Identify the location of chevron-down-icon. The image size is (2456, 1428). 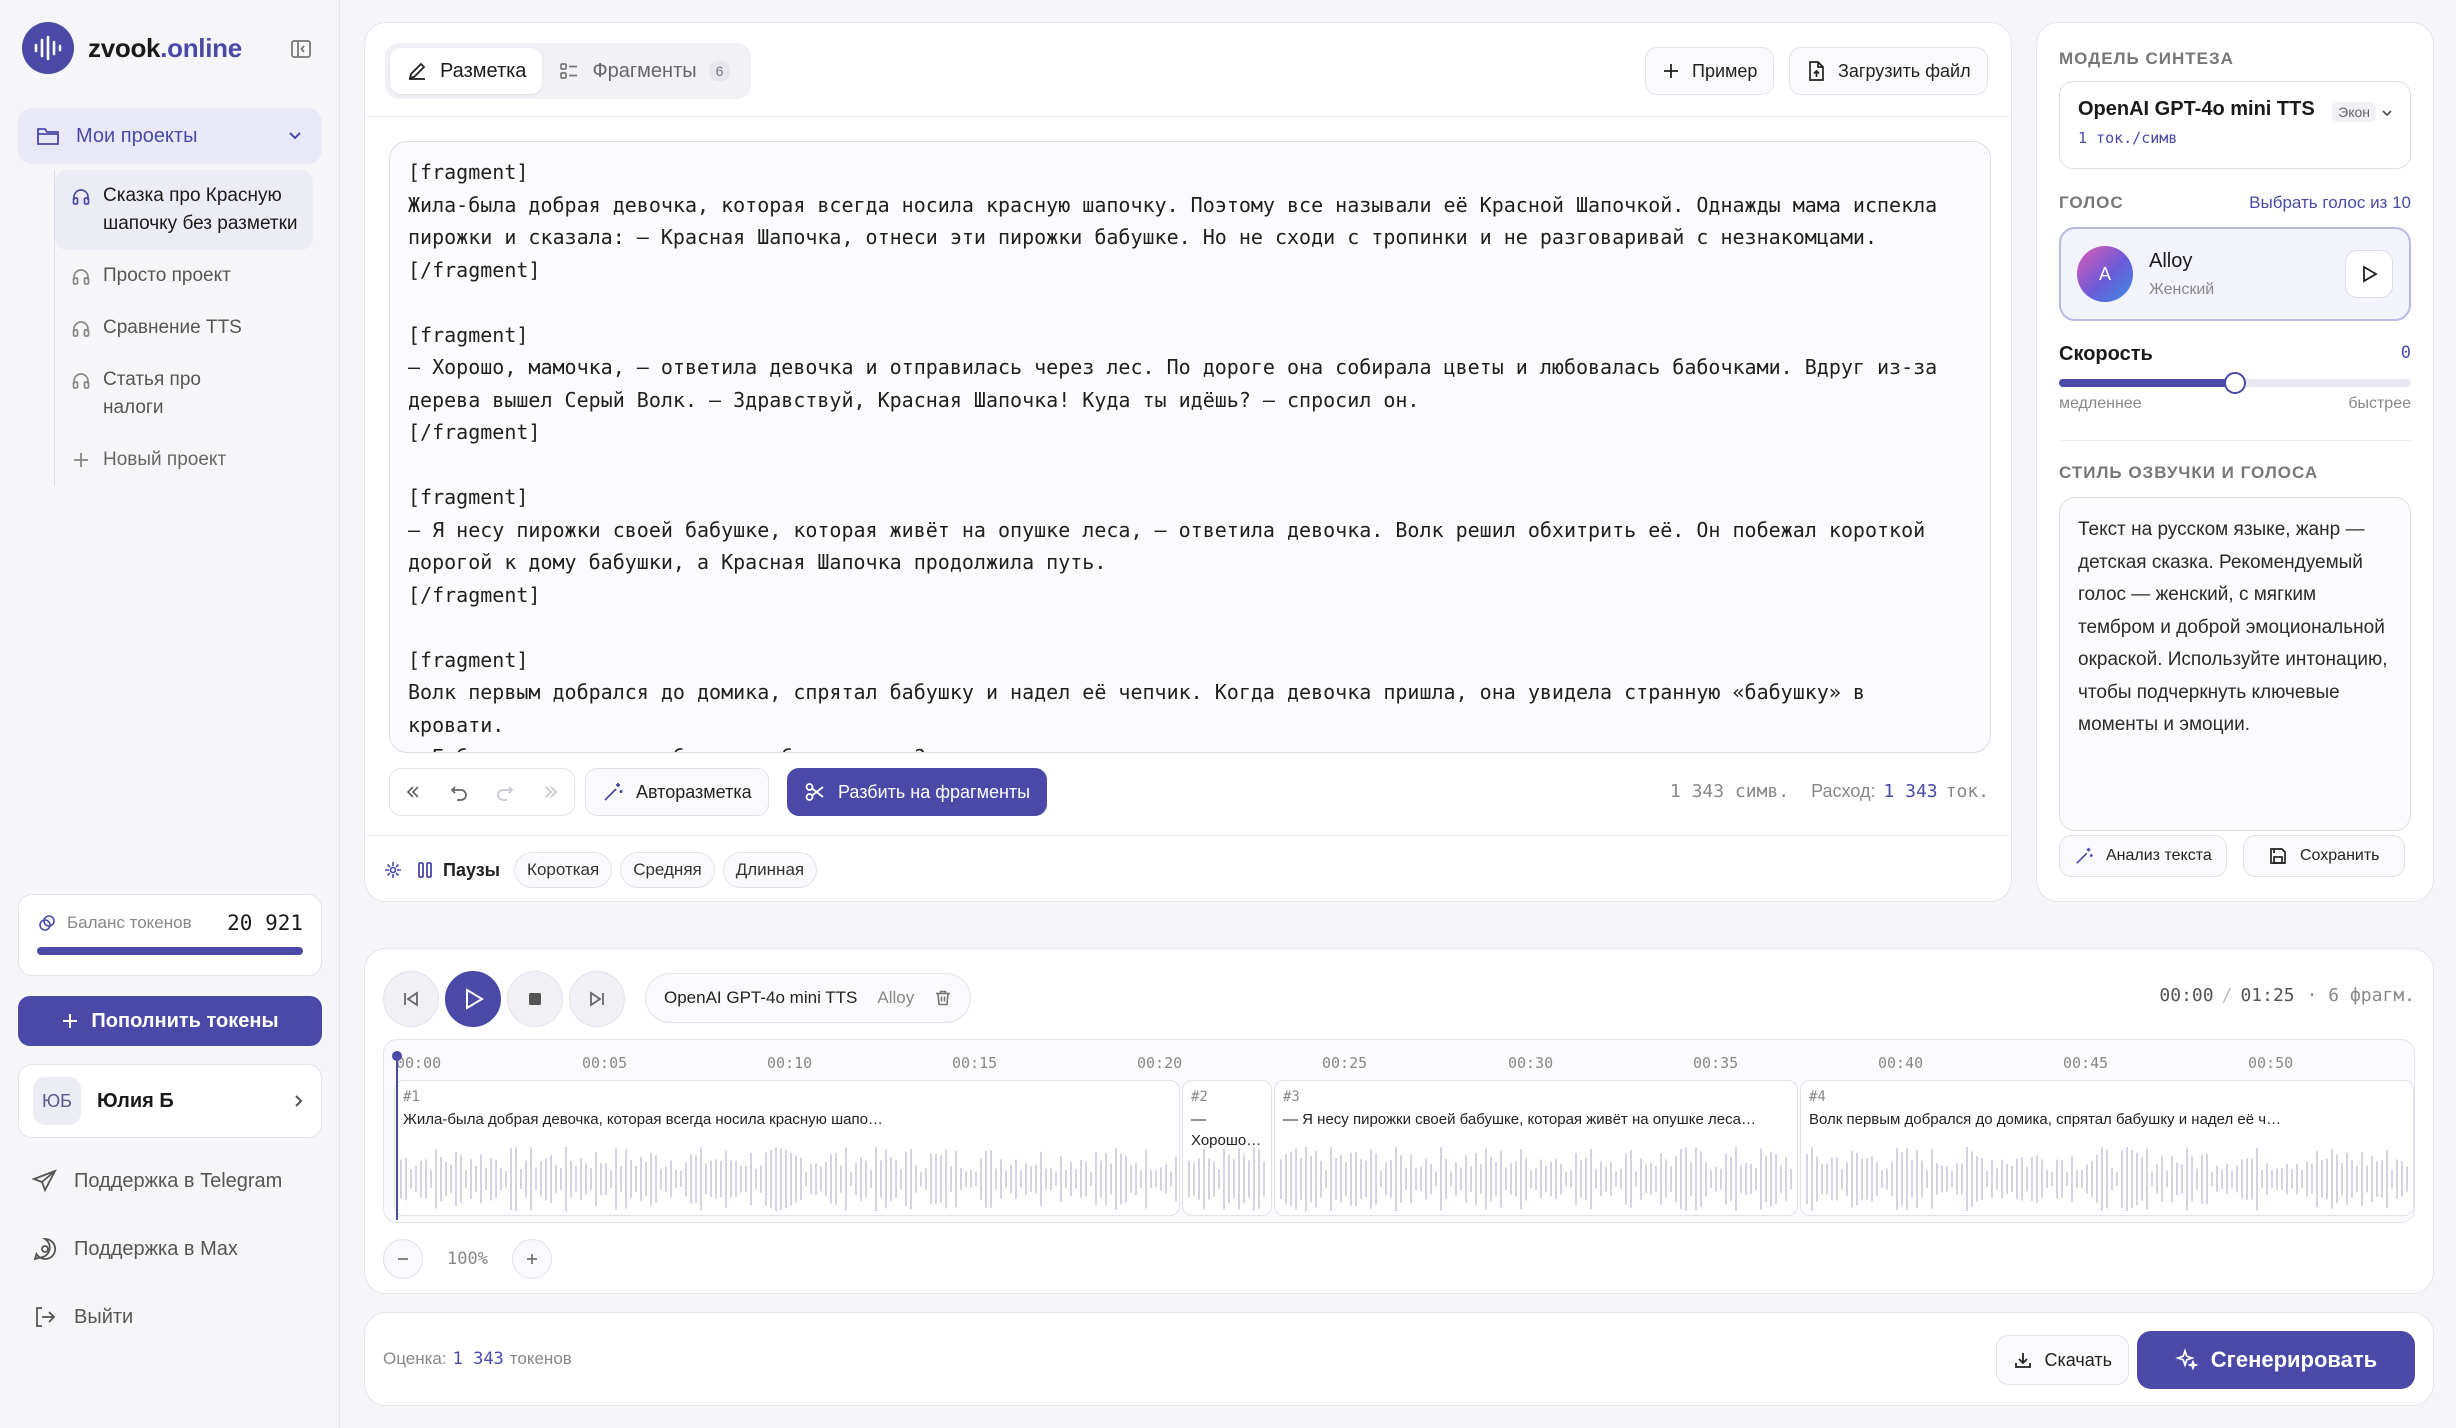
(2387, 113).